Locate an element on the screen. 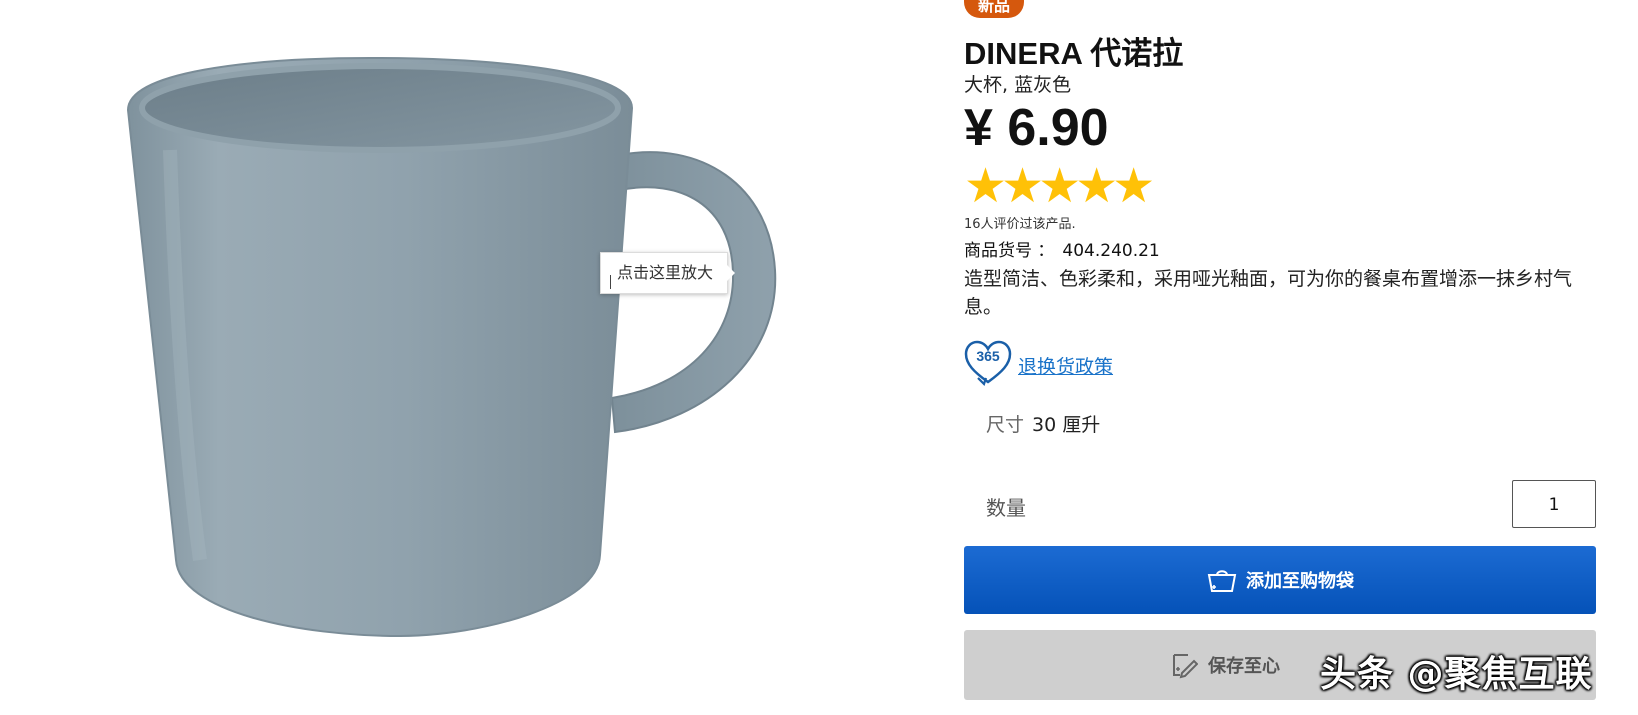 This screenshot has width=1638, height=715. zoom-tooltip: 点击这里放大 is located at coordinates (668, 273).